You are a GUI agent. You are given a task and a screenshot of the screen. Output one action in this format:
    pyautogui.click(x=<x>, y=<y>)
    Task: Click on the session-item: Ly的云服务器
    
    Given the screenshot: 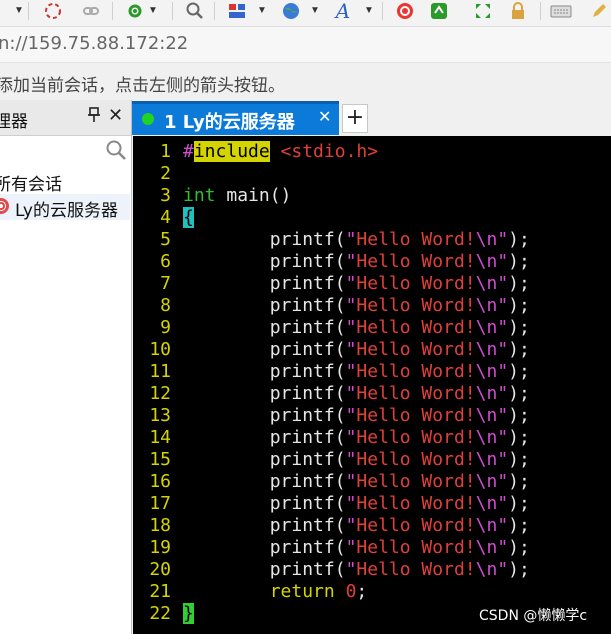 What is the action you would take?
    pyautogui.click(x=65, y=207)
    